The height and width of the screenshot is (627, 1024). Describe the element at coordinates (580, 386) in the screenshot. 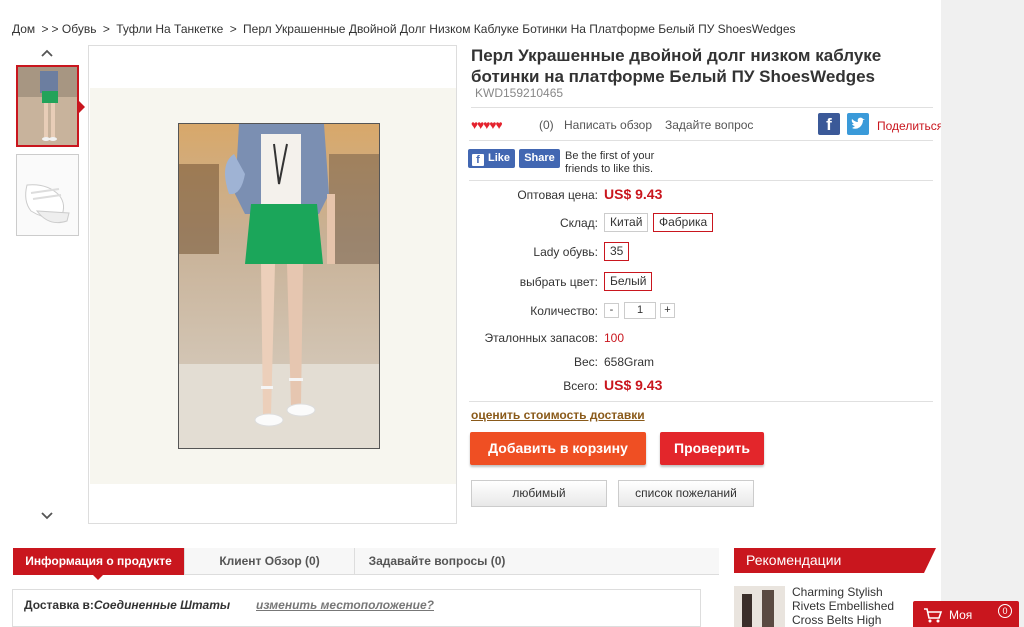

I see `total-label: Всего:` at that location.